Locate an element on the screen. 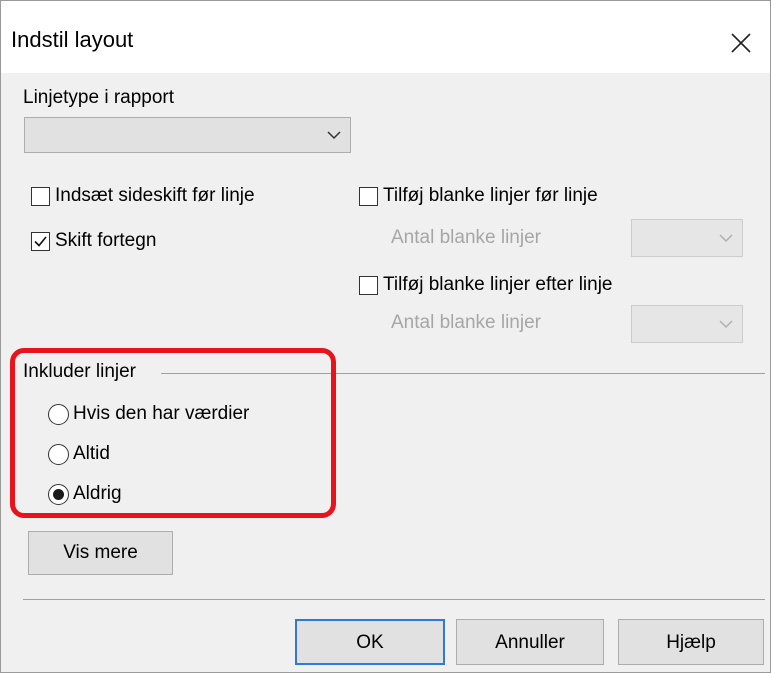 This screenshot has width=771, height=673. ok-label: OK is located at coordinates (370, 642).